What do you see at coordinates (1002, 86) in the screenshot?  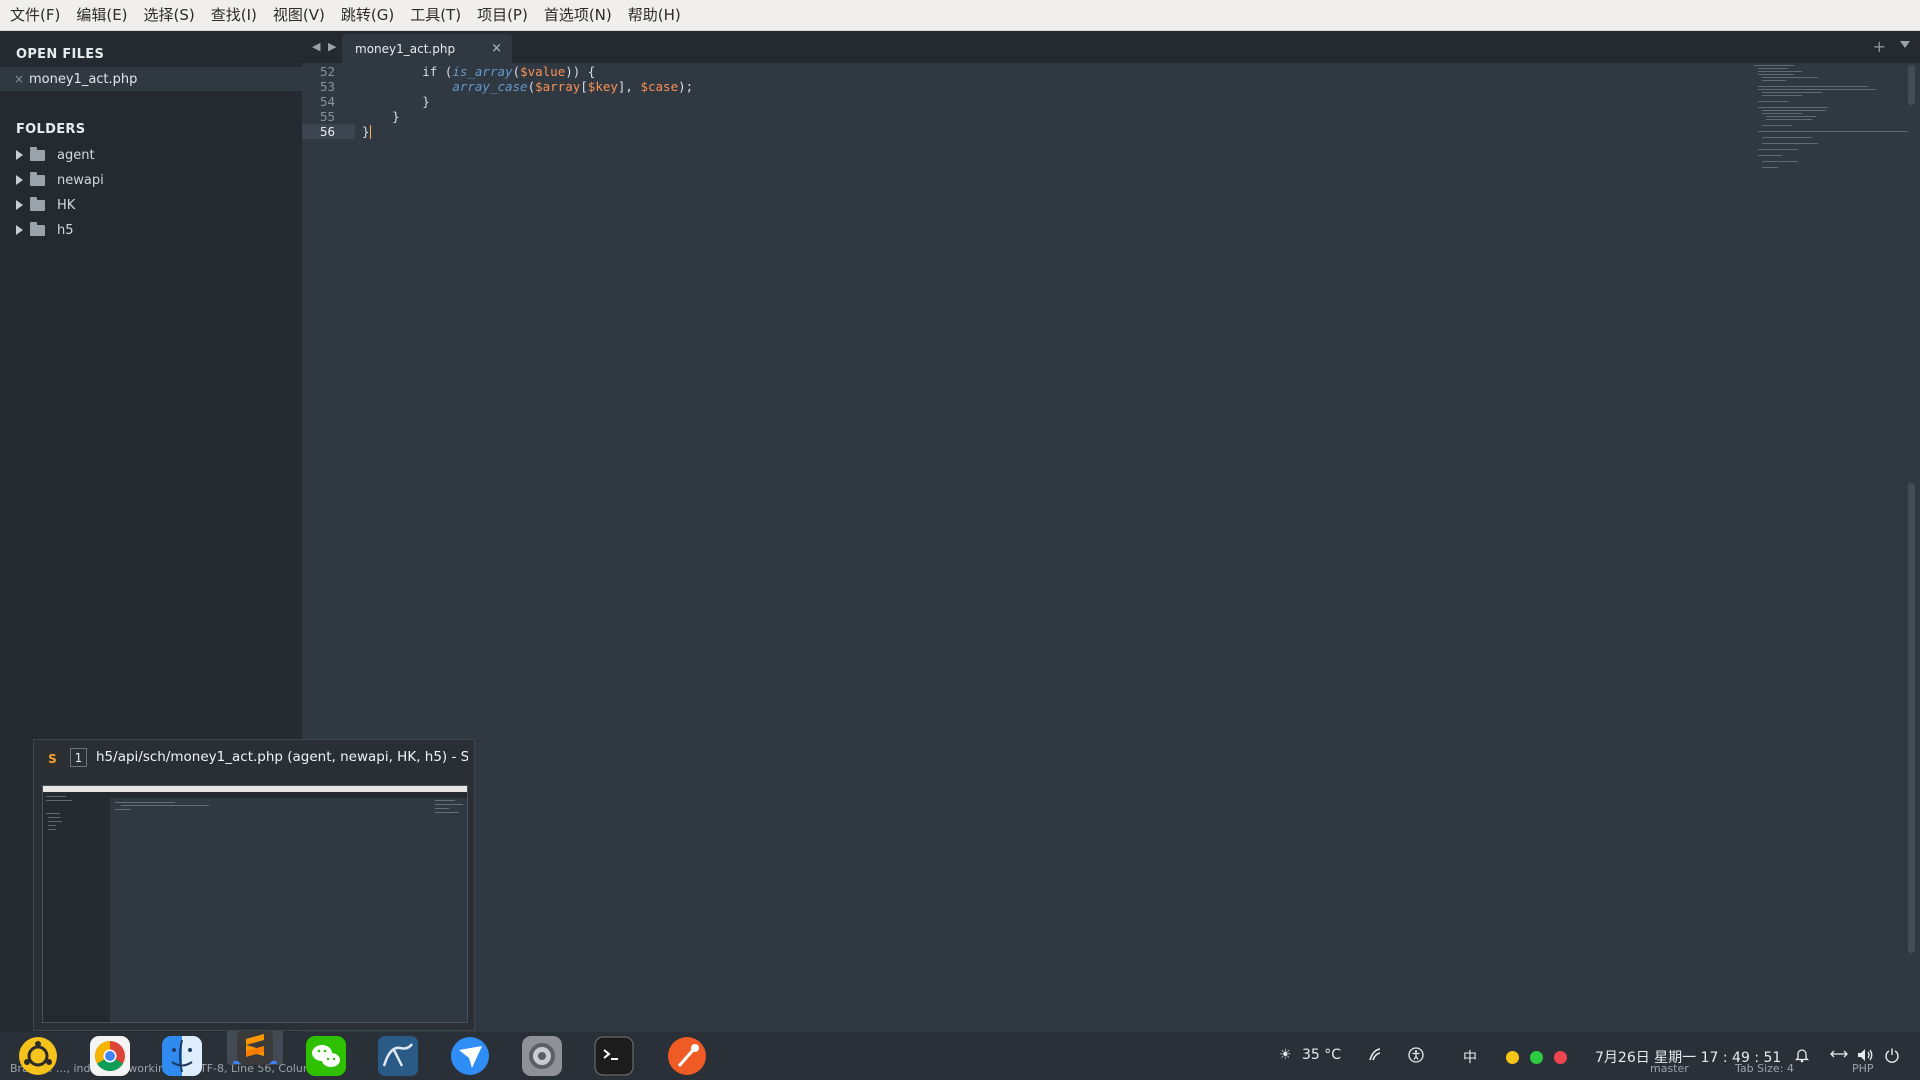 I see `code-line: 53 array_case($array[$key], $case);` at bounding box center [1002, 86].